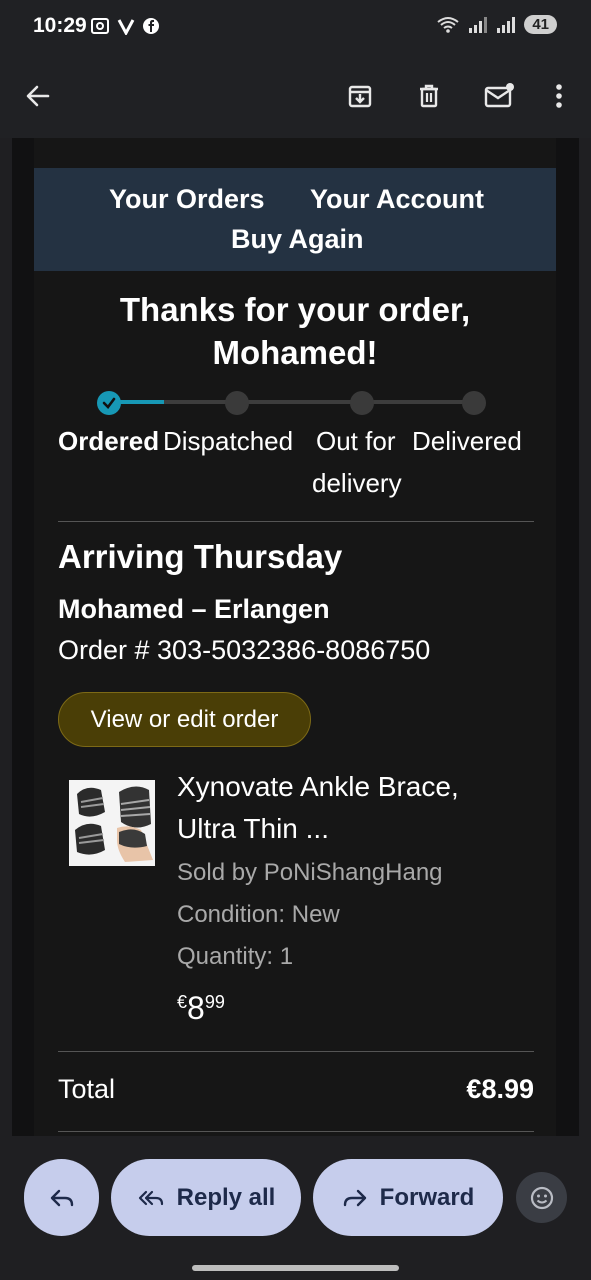 The image size is (591, 1280). Describe the element at coordinates (310, 872) in the screenshot. I see `sold-by: Sold by PoNiShangHang` at that location.